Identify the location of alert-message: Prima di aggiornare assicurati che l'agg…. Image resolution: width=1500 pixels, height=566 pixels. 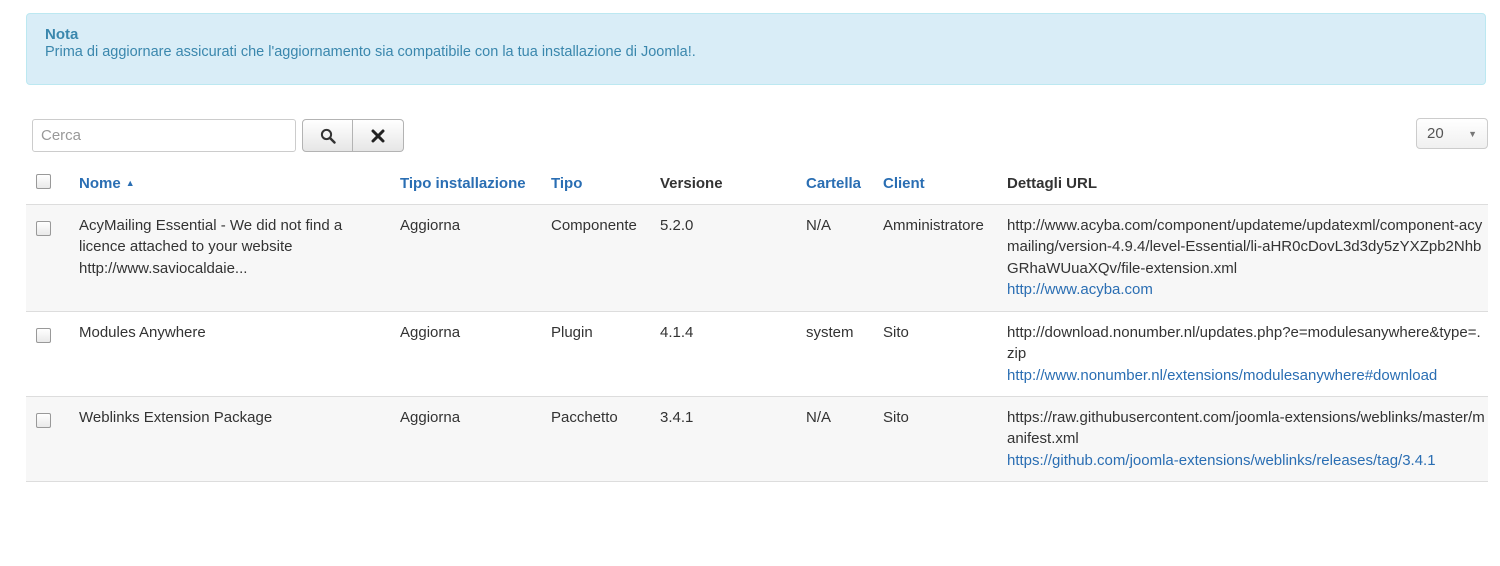
(370, 52).